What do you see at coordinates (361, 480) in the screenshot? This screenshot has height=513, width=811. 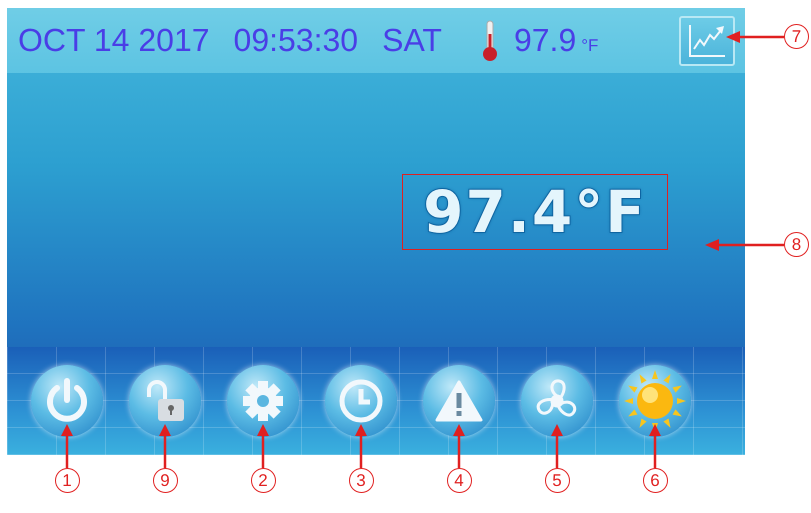 I see `callout-number: 3` at bounding box center [361, 480].